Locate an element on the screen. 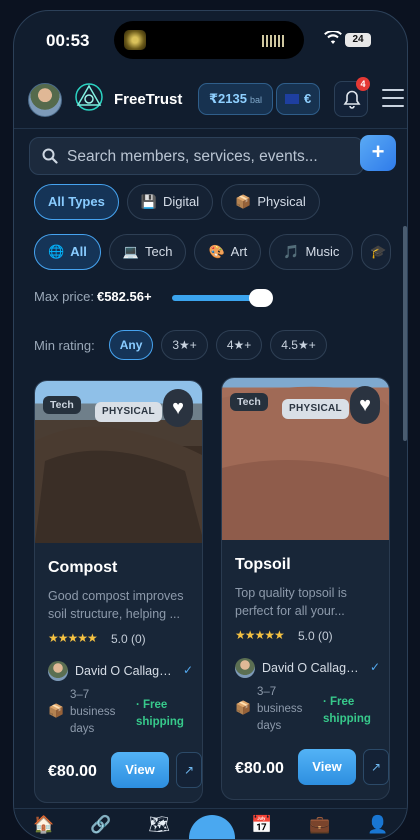 This screenshot has height=840, width=420. price-slider-handle is located at coordinates (261, 298).